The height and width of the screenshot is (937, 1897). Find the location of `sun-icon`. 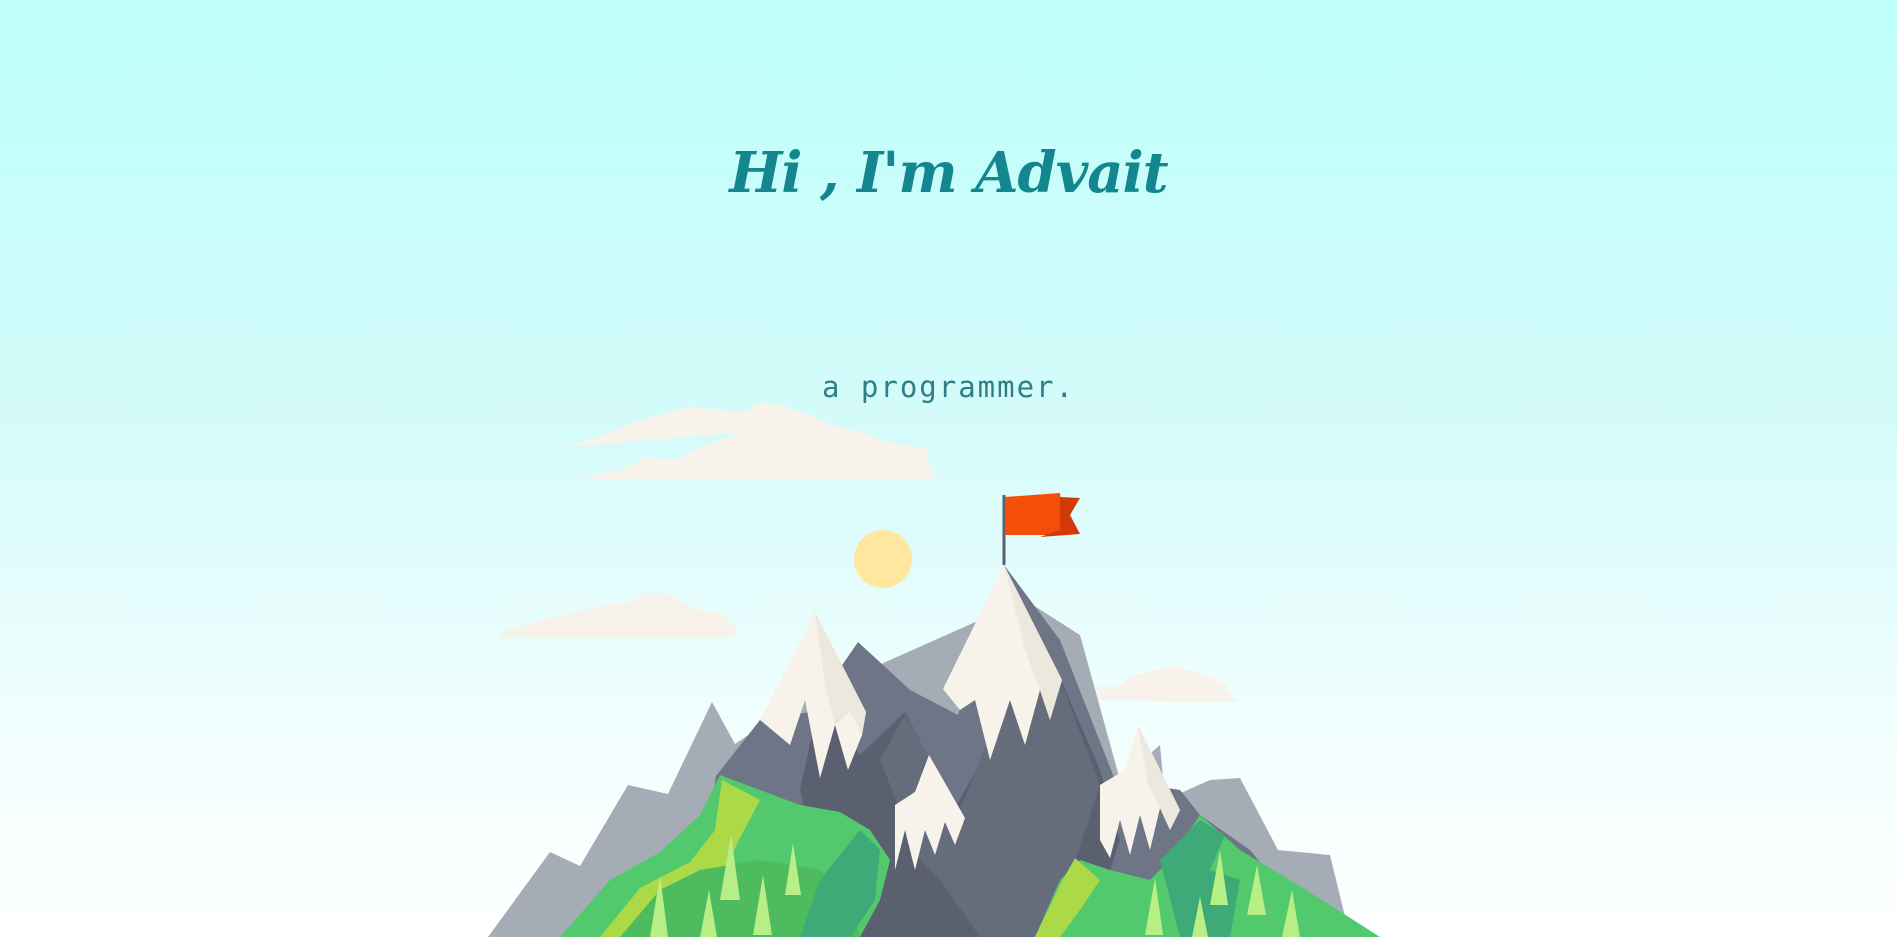

sun-icon is located at coordinates (883, 559).